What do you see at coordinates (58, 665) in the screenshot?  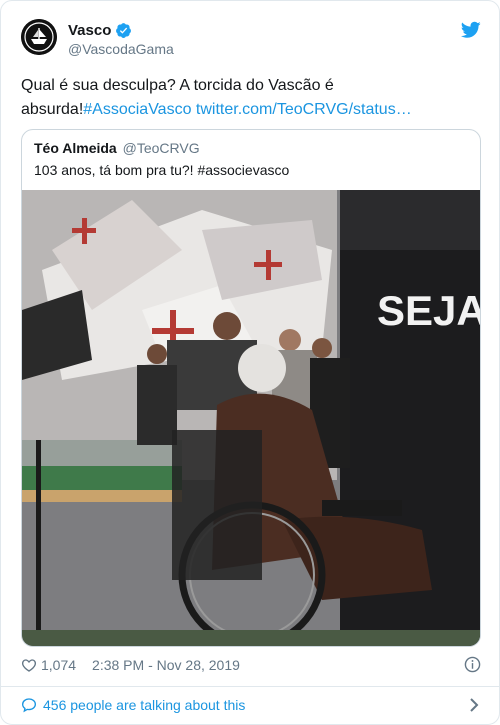 I see `like-count: 1,074` at bounding box center [58, 665].